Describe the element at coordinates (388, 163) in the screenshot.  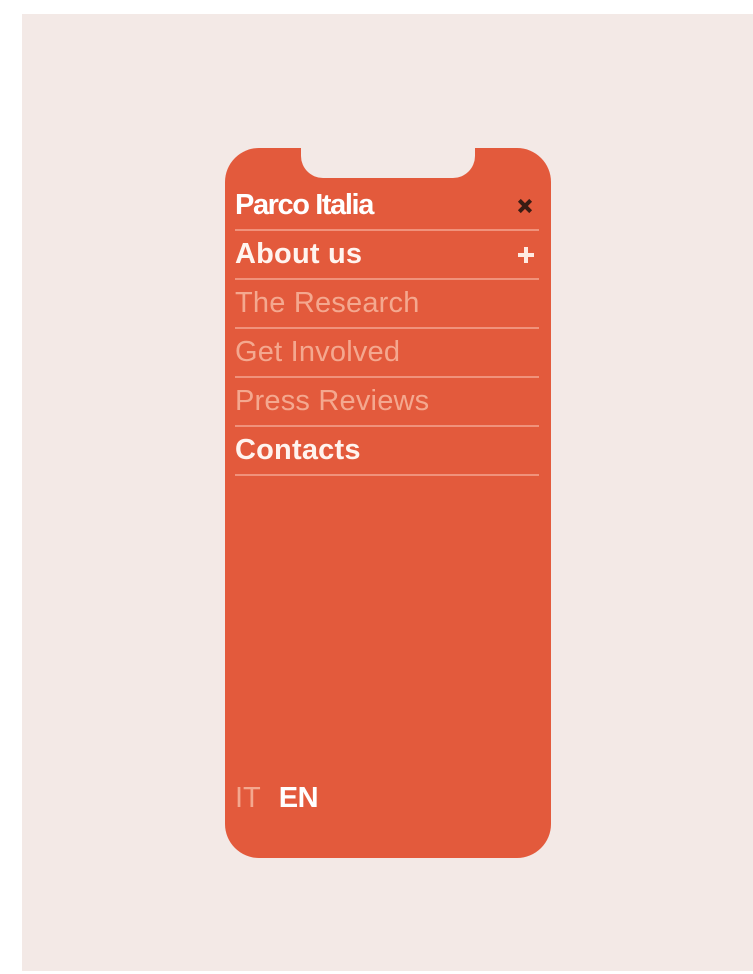
I see `phone-notch` at that location.